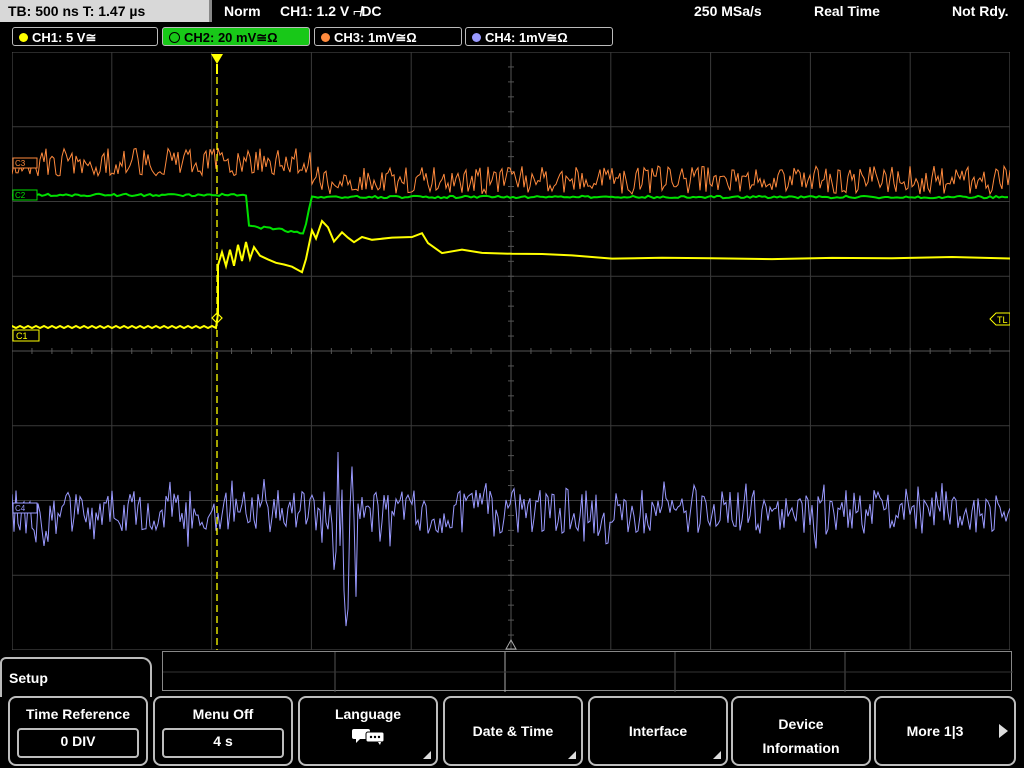  What do you see at coordinates (368, 737) in the screenshot?
I see `speech-bubbles-icon` at bounding box center [368, 737].